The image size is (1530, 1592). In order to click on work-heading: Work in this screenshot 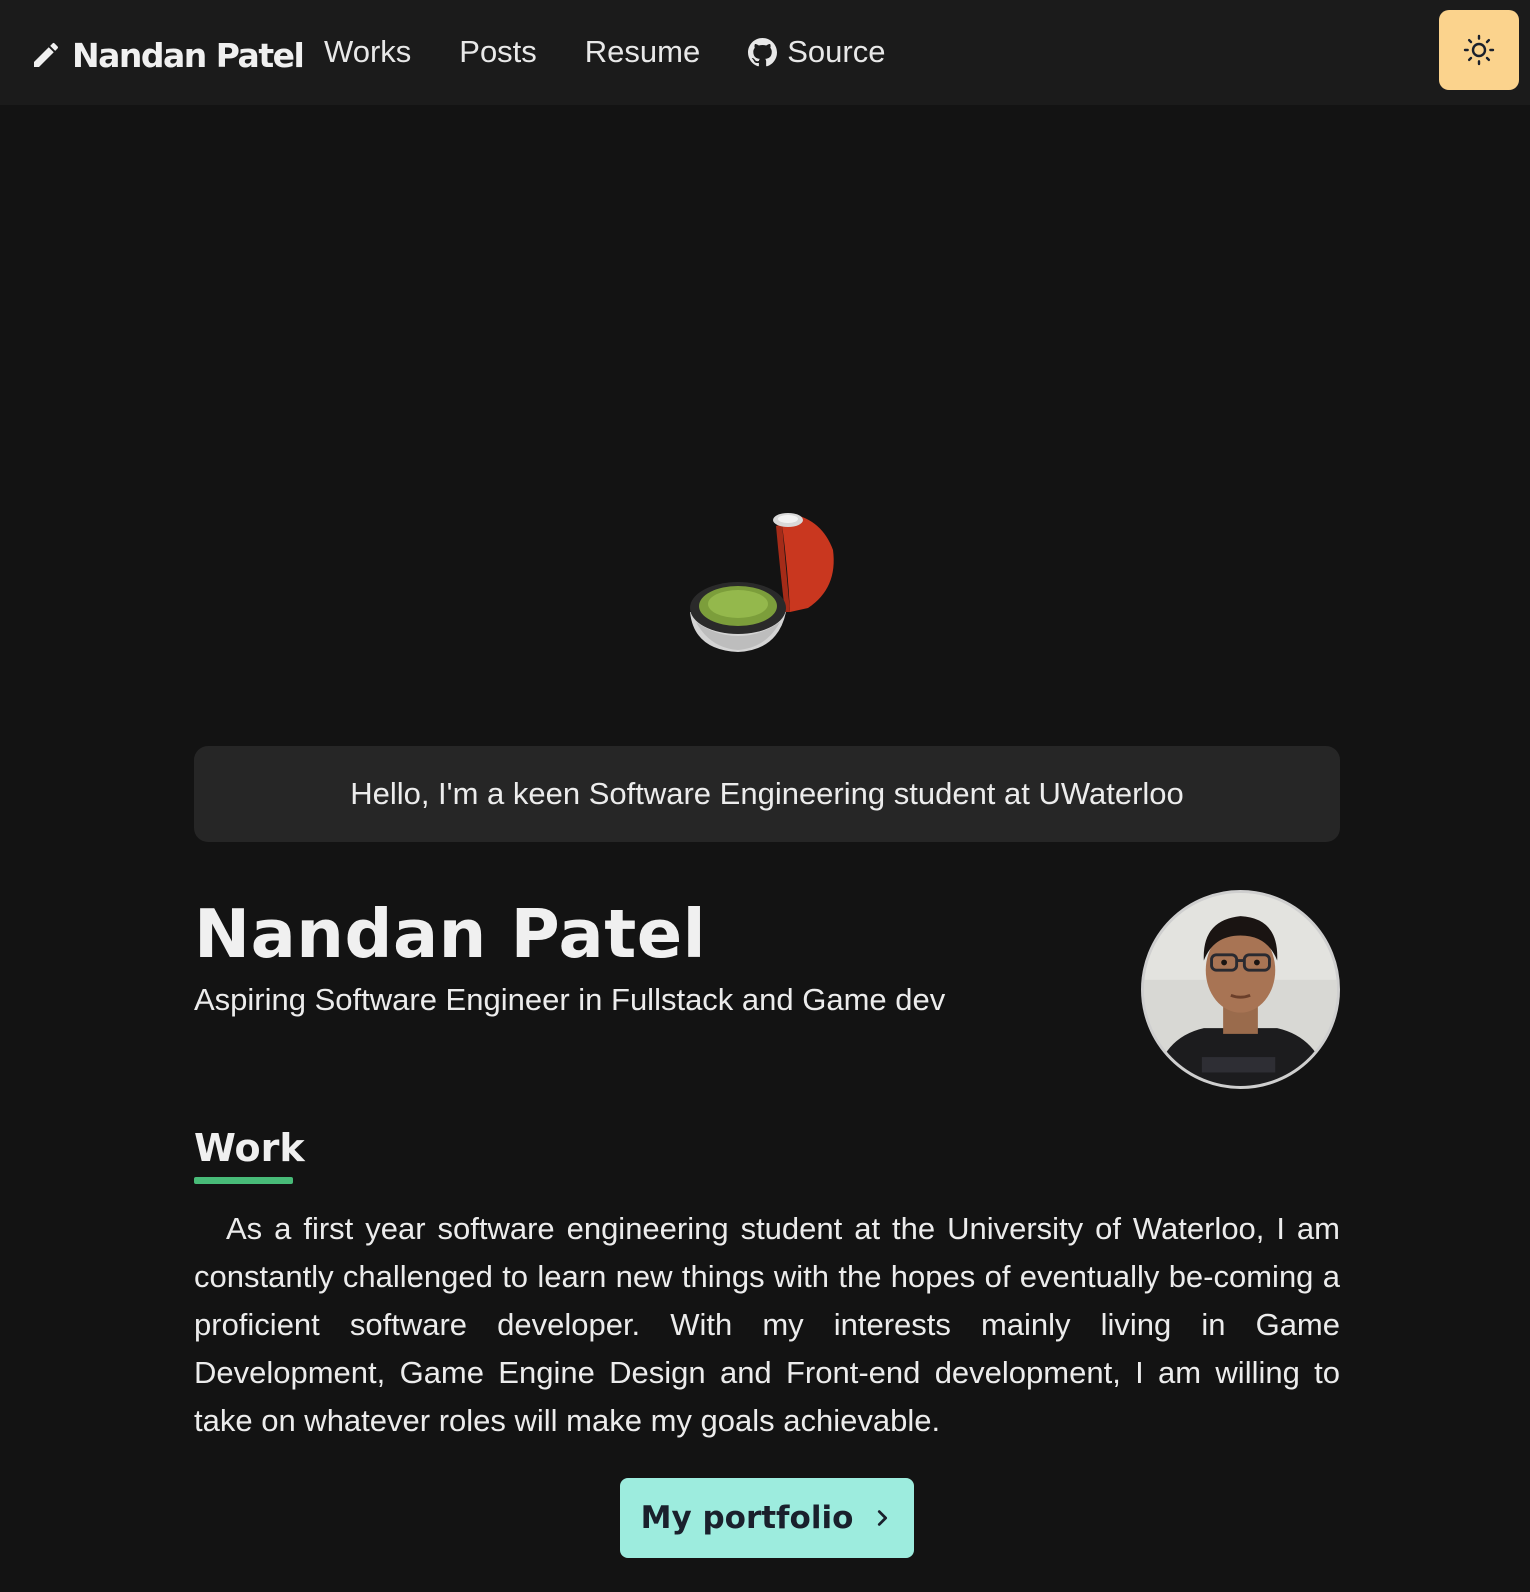, I will do `click(249, 1148)`.